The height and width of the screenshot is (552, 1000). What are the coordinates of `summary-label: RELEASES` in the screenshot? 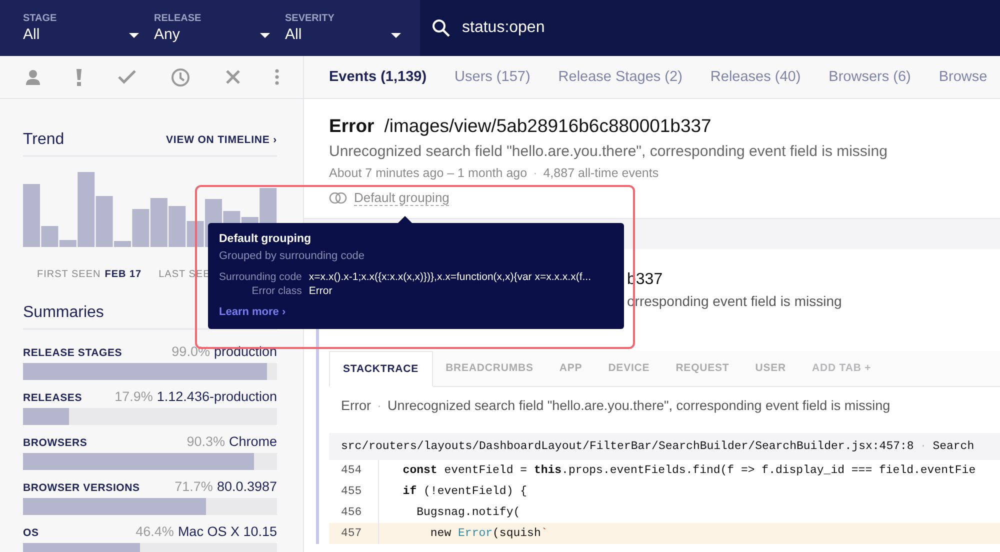 It's located at (53, 398).